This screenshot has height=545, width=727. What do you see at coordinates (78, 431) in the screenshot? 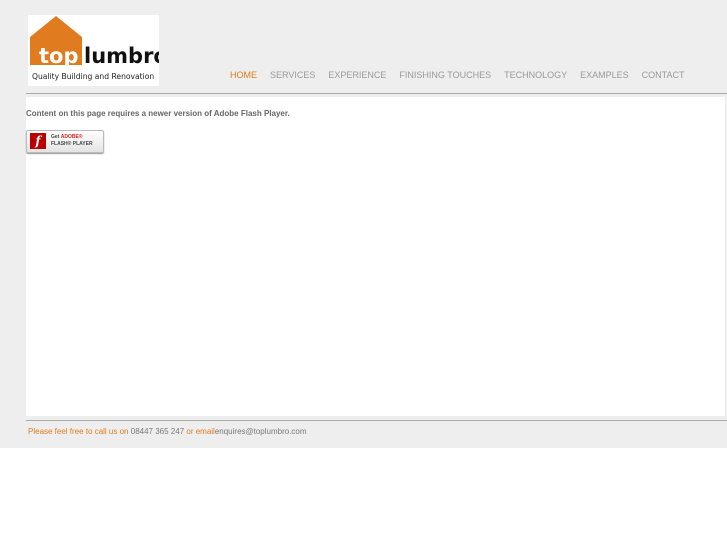
I see `footer-text: Please feel free to call us on` at bounding box center [78, 431].